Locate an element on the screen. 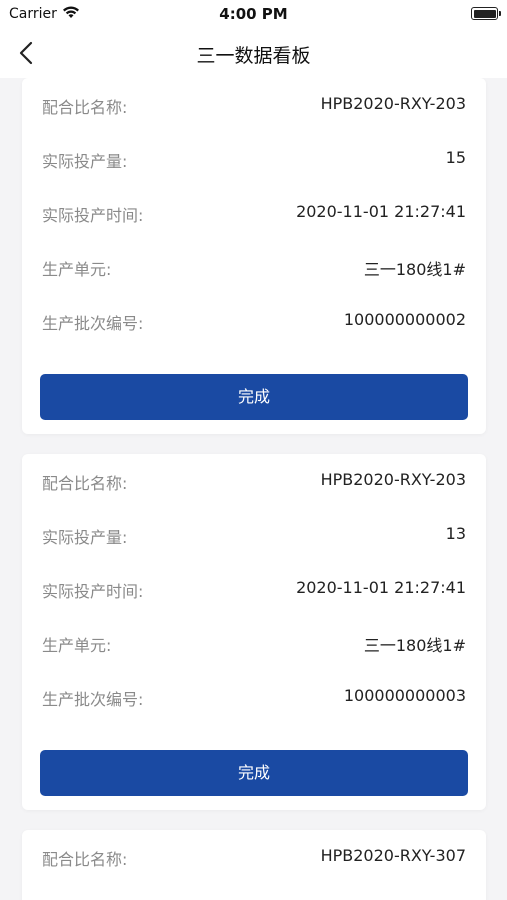 This screenshot has height=900, width=507. nav-bar: 三一数据看板 is located at coordinates (253, 53).